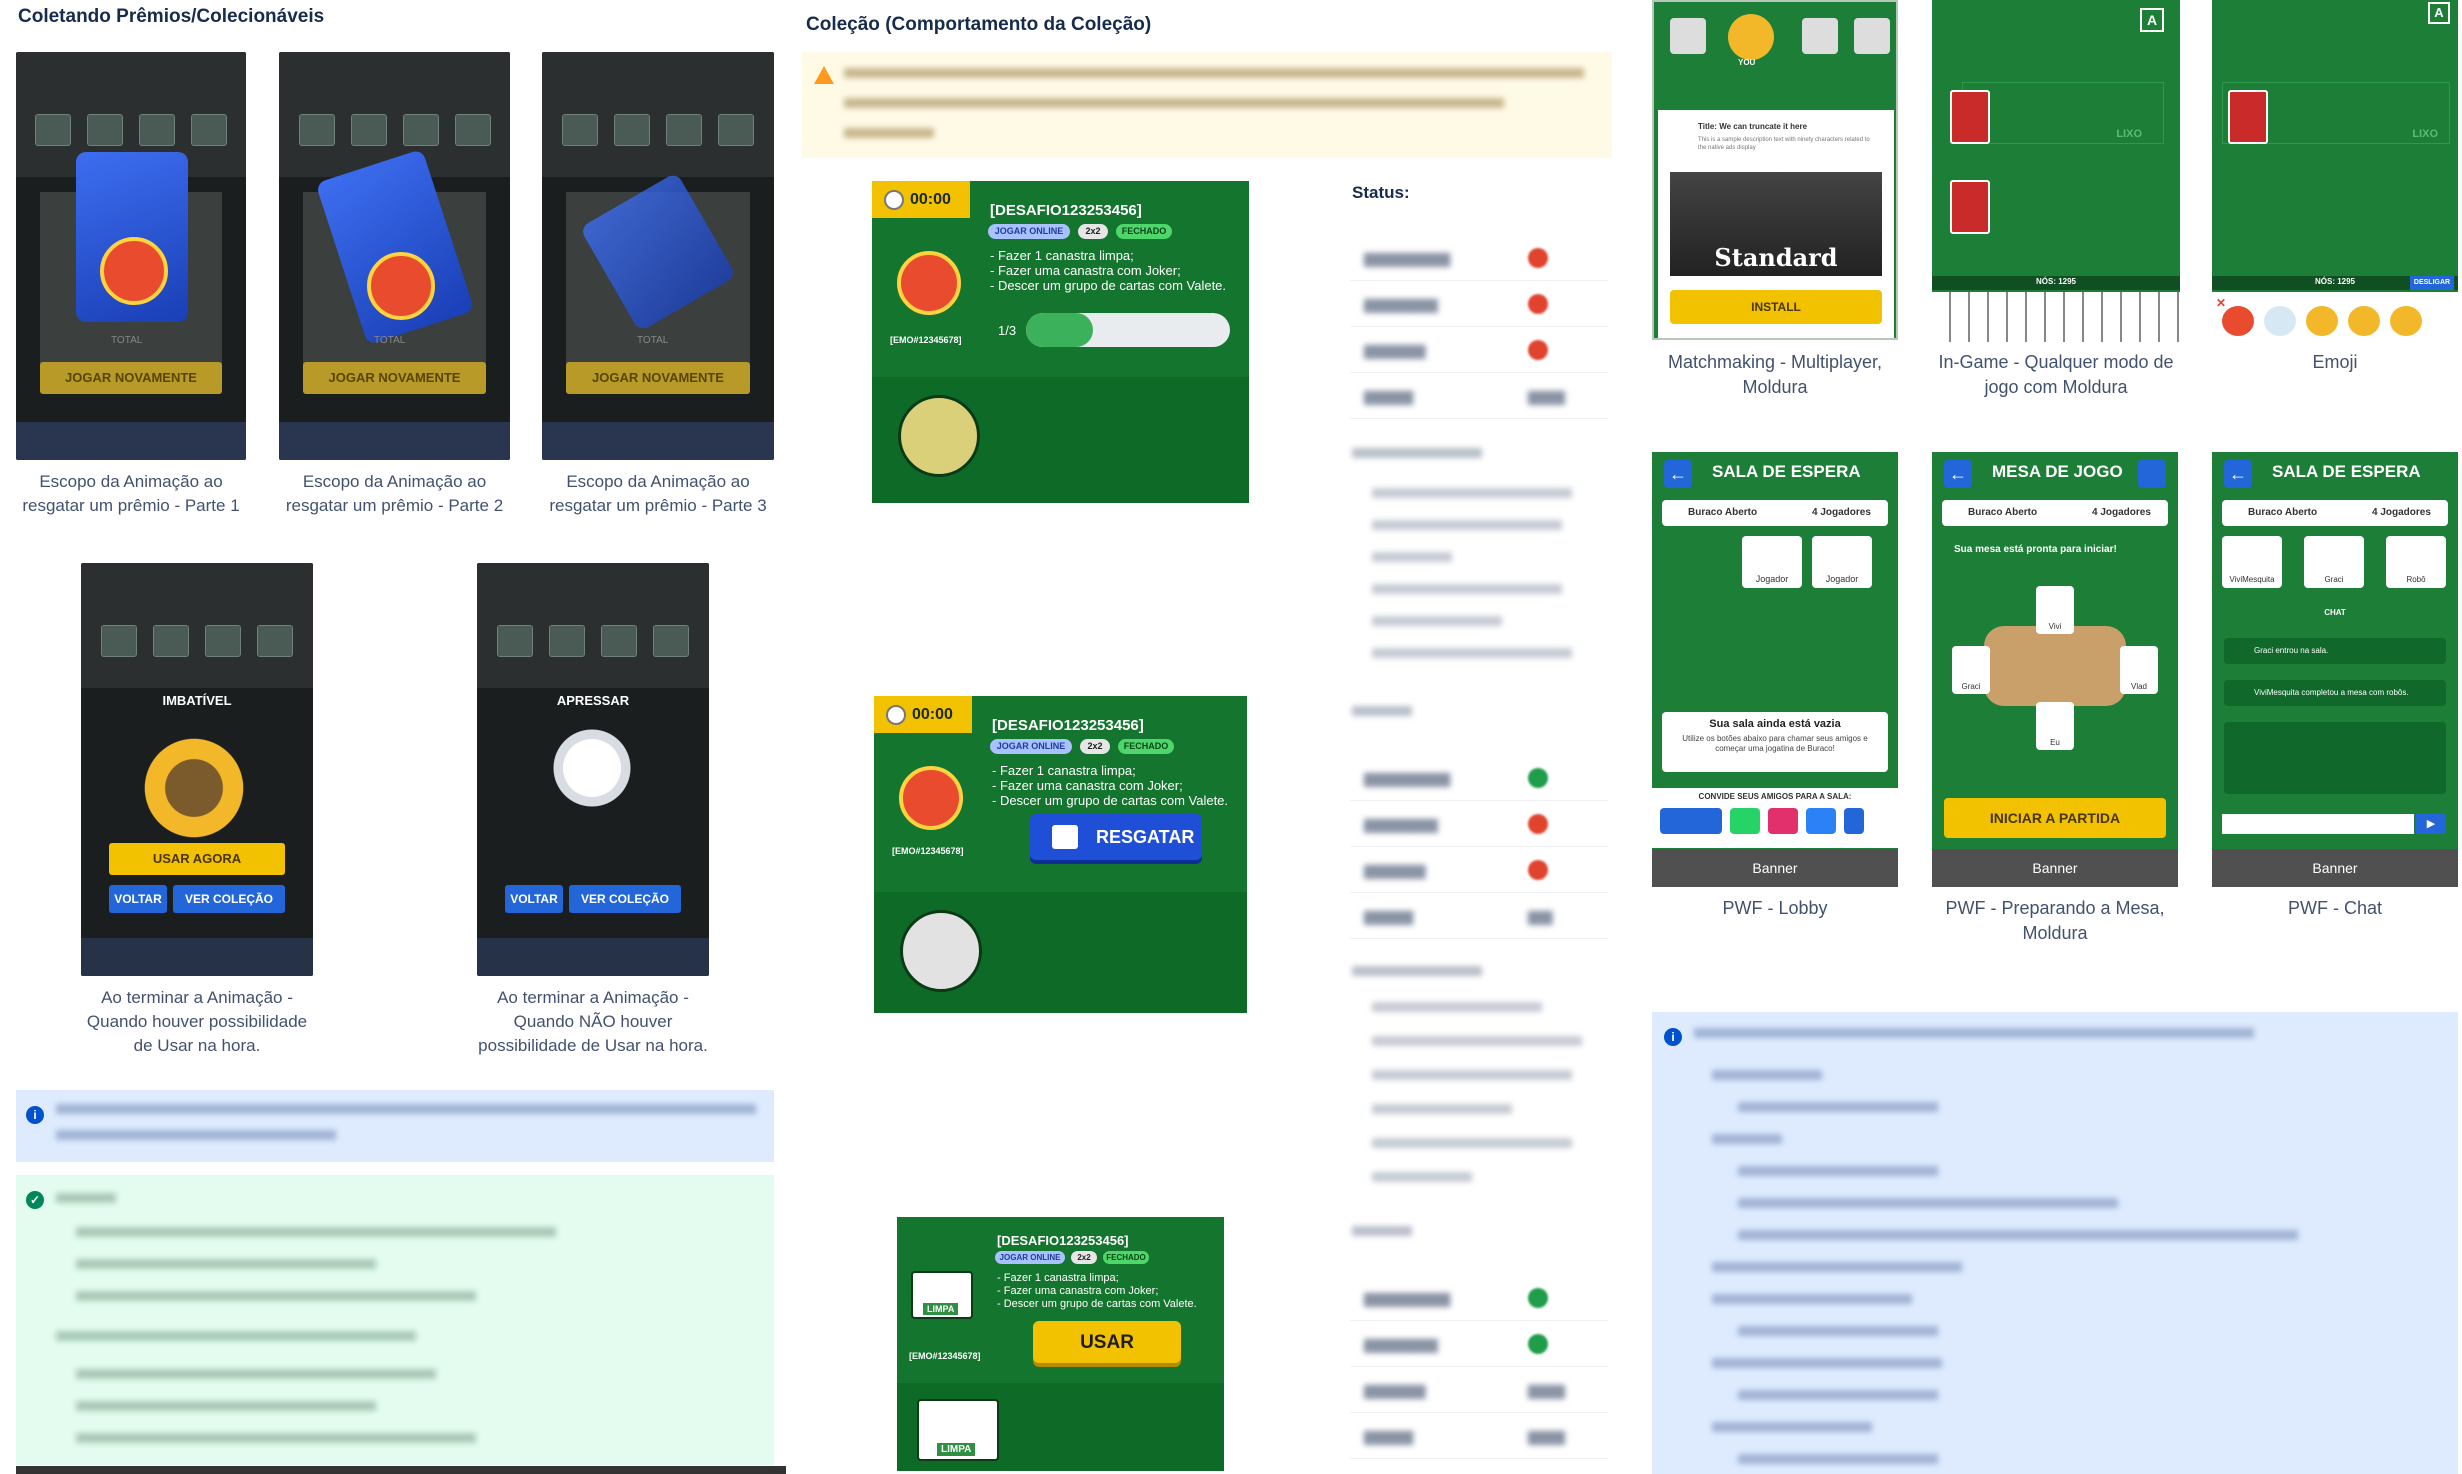 The width and height of the screenshot is (2462, 1474). I want to click on jester-icon, so click(134, 271).